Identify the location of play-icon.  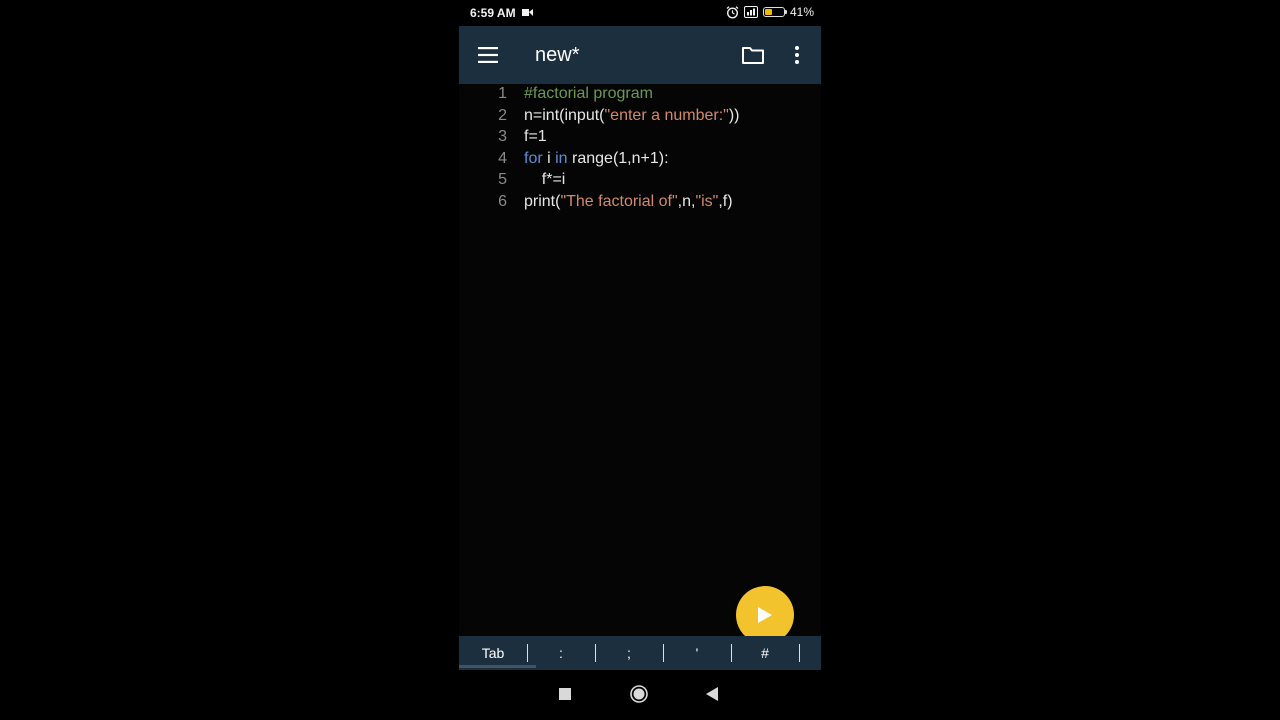
(765, 615).